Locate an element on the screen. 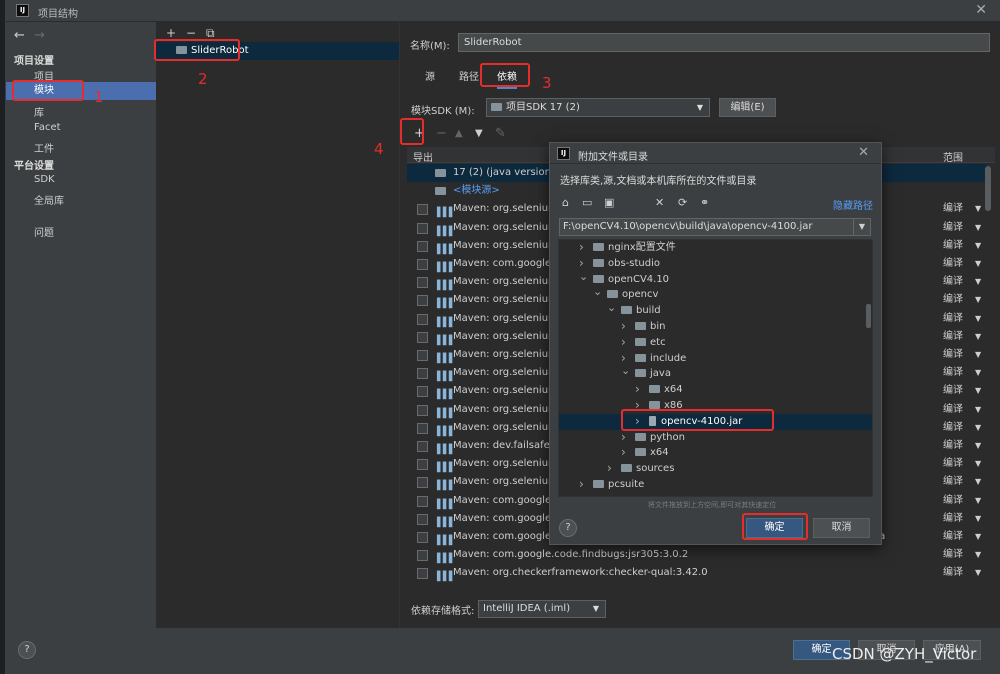  file-tree-item: › include is located at coordinates (715, 359).